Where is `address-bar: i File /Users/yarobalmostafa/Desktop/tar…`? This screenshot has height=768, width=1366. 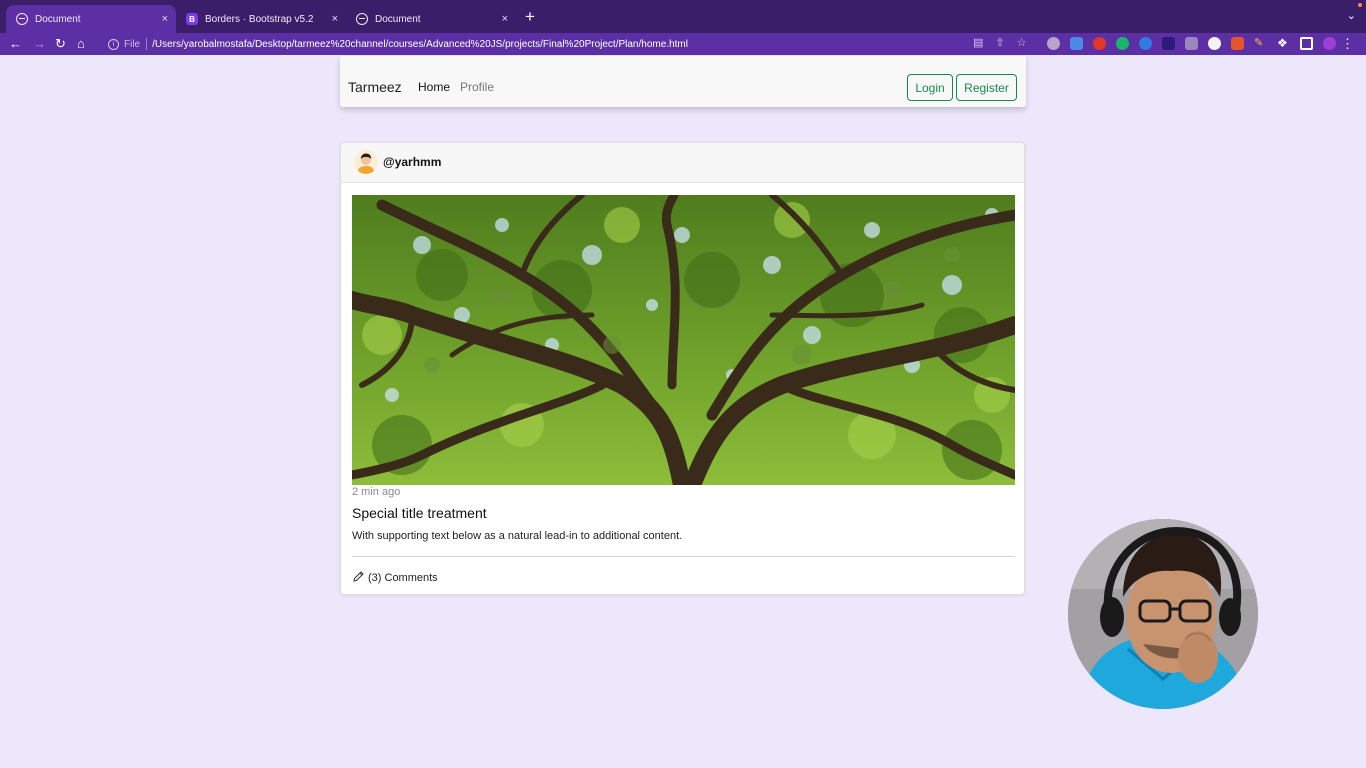
address-bar: i File /Users/yarobalmostafa/Desktop/tar… is located at coordinates (570, 44).